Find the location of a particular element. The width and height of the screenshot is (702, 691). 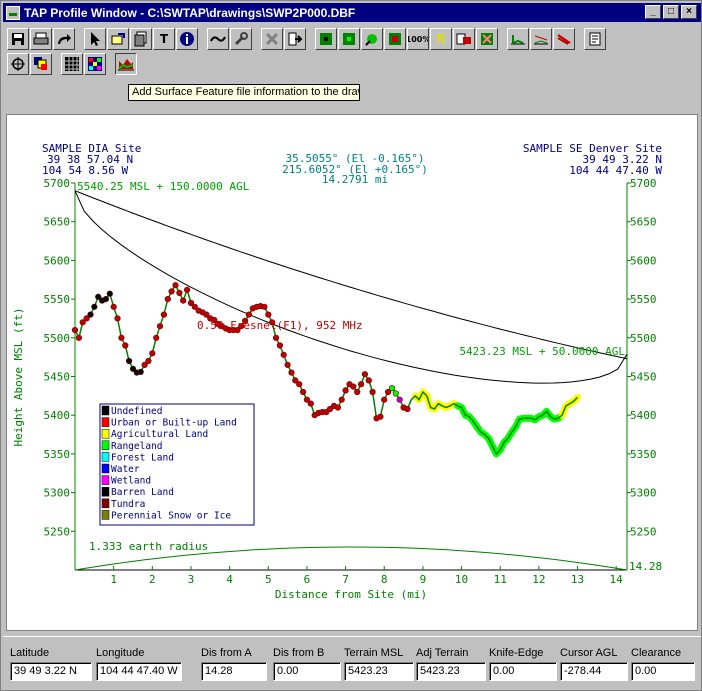

green-square-icon is located at coordinates (326, 39).